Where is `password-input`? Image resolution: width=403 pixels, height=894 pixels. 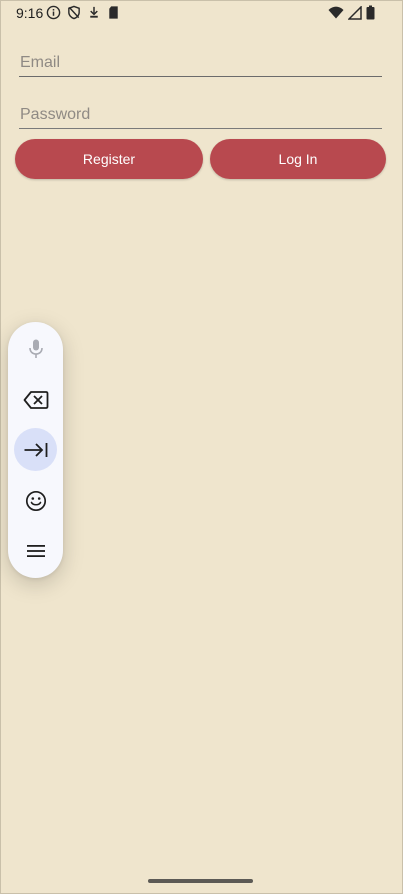
password-input is located at coordinates (200, 113).